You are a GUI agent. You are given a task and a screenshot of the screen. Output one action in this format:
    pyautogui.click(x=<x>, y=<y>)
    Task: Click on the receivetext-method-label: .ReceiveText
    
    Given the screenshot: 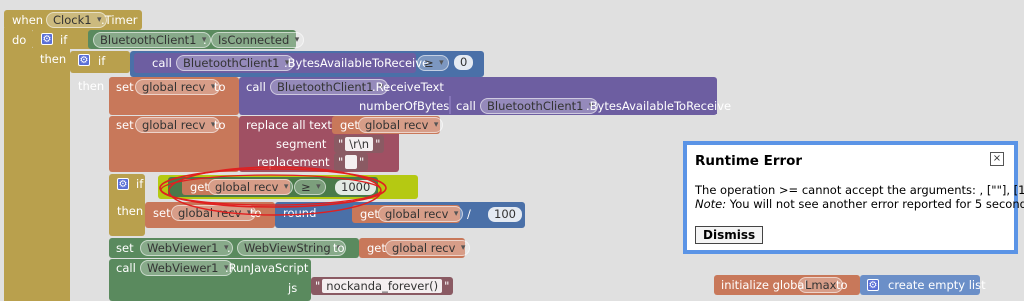 What is the action you would take?
    pyautogui.click(x=408, y=87)
    